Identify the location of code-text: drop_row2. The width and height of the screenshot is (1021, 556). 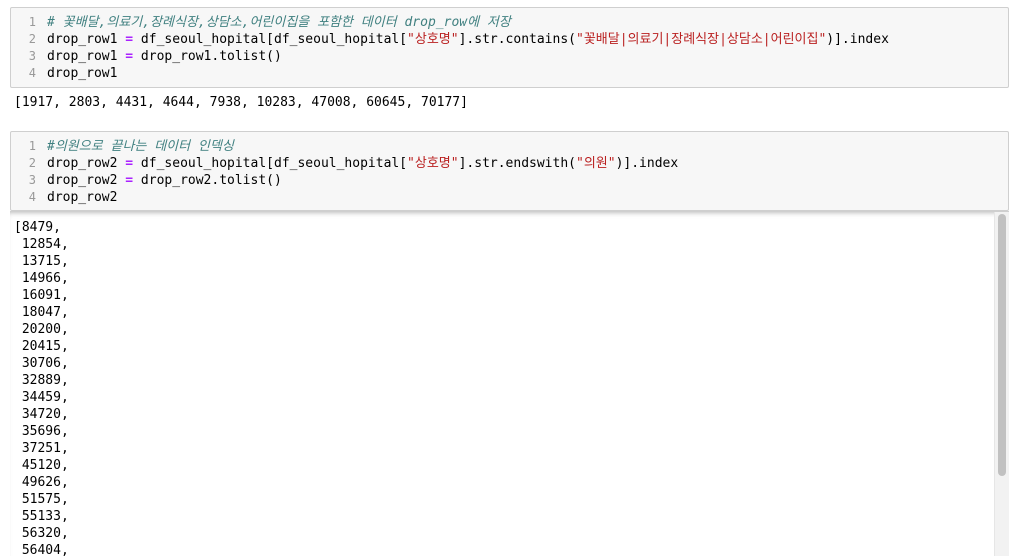
(82, 197).